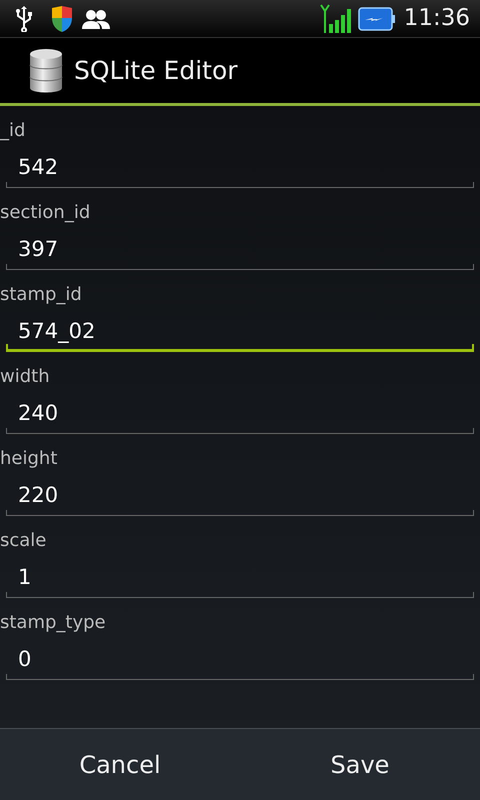 Image resolution: width=480 pixels, height=800 pixels. What do you see at coordinates (29, 459) in the screenshot?
I see `field-label: height` at bounding box center [29, 459].